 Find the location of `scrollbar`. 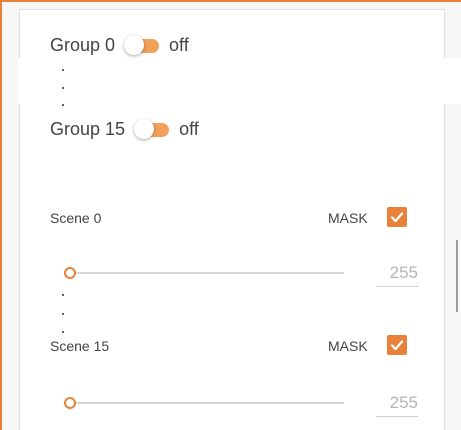

scrollbar is located at coordinates (457, 276).